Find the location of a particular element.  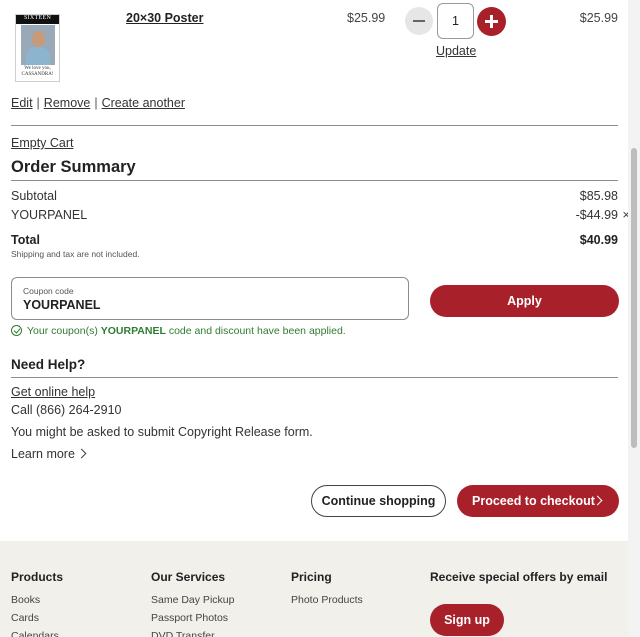

coupon-field-value: YOURPANEL is located at coordinates (62, 305).